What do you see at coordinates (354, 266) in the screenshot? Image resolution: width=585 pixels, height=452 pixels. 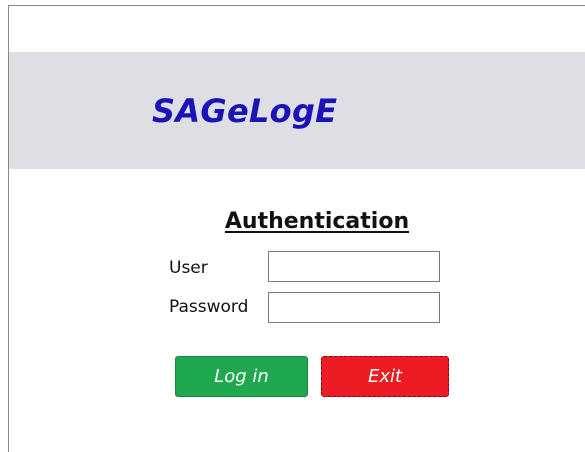 I see `user-input` at bounding box center [354, 266].